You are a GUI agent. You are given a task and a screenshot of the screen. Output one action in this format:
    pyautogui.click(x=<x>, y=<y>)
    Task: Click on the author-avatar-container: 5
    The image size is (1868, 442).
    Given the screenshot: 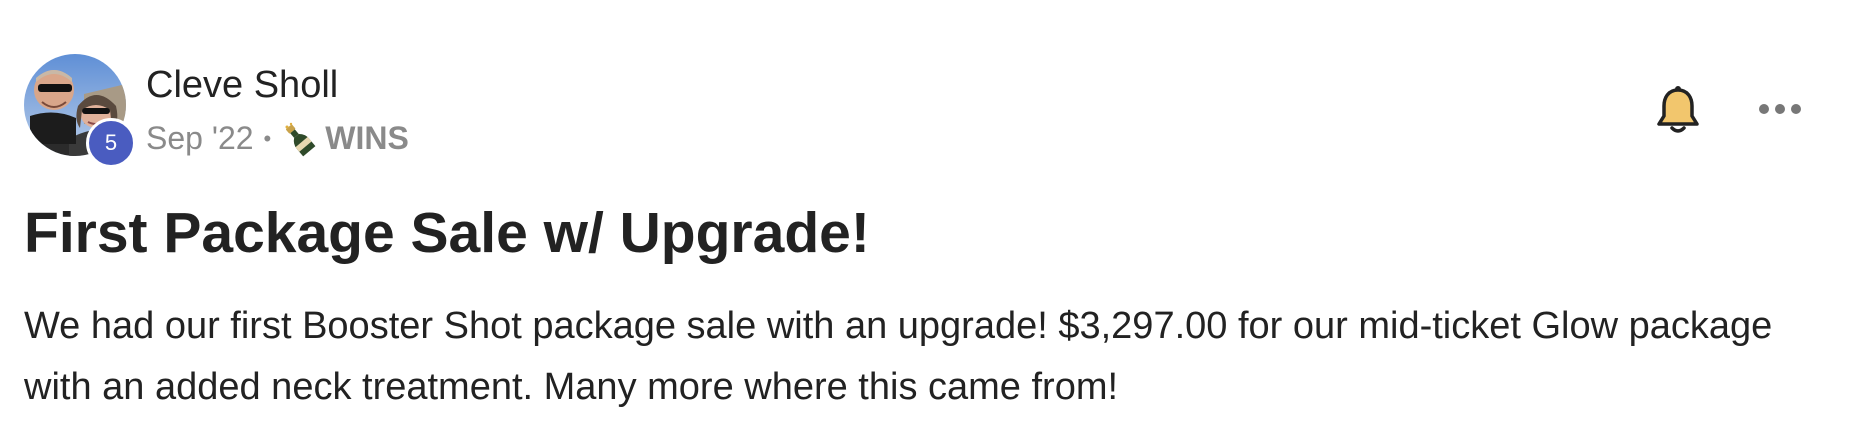 What is the action you would take?
    pyautogui.click(x=80, y=111)
    